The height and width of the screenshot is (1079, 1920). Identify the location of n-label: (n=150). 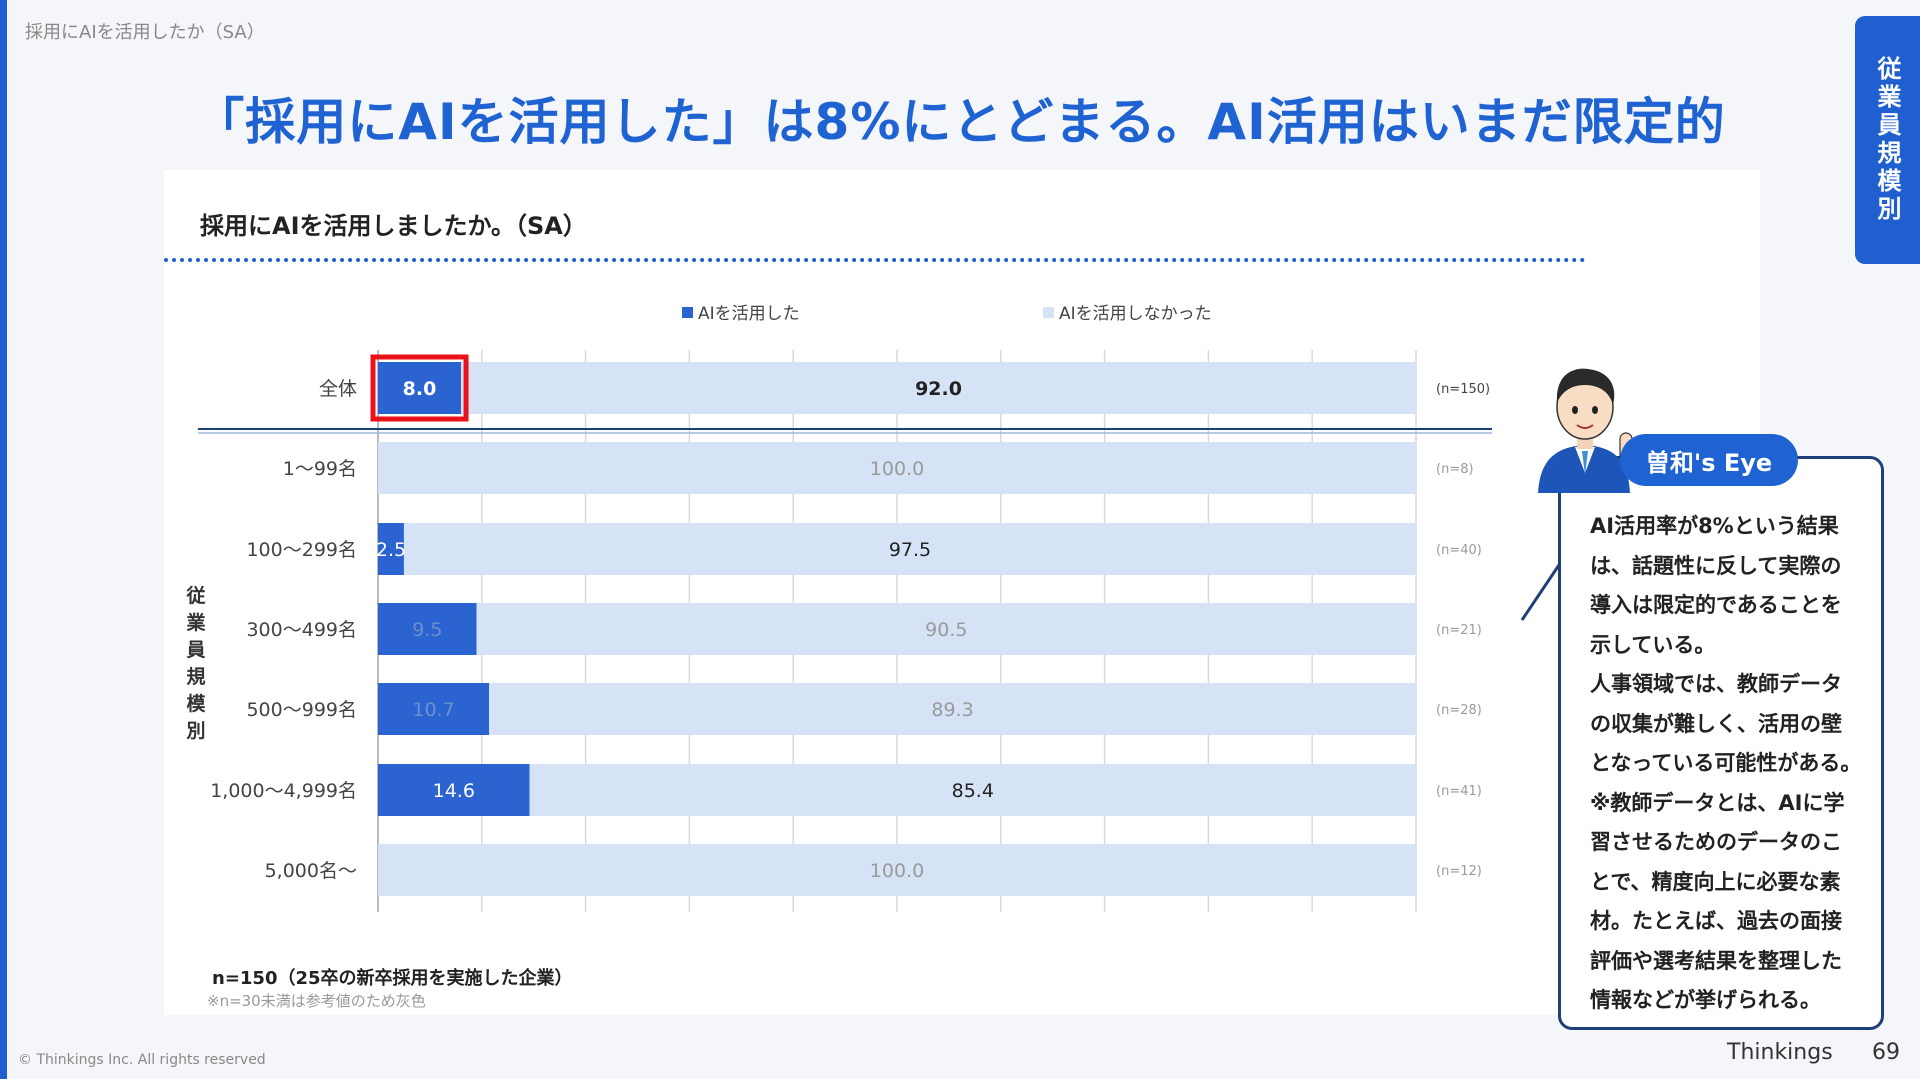
(1463, 389).